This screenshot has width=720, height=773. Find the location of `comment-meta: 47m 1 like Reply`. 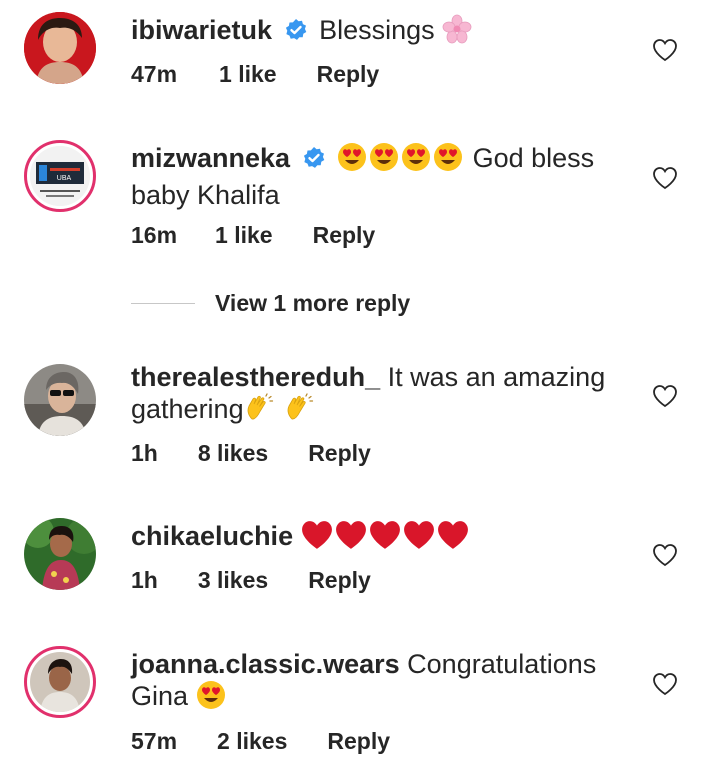

comment-meta: 47m 1 like Reply is located at coordinates (274, 74).